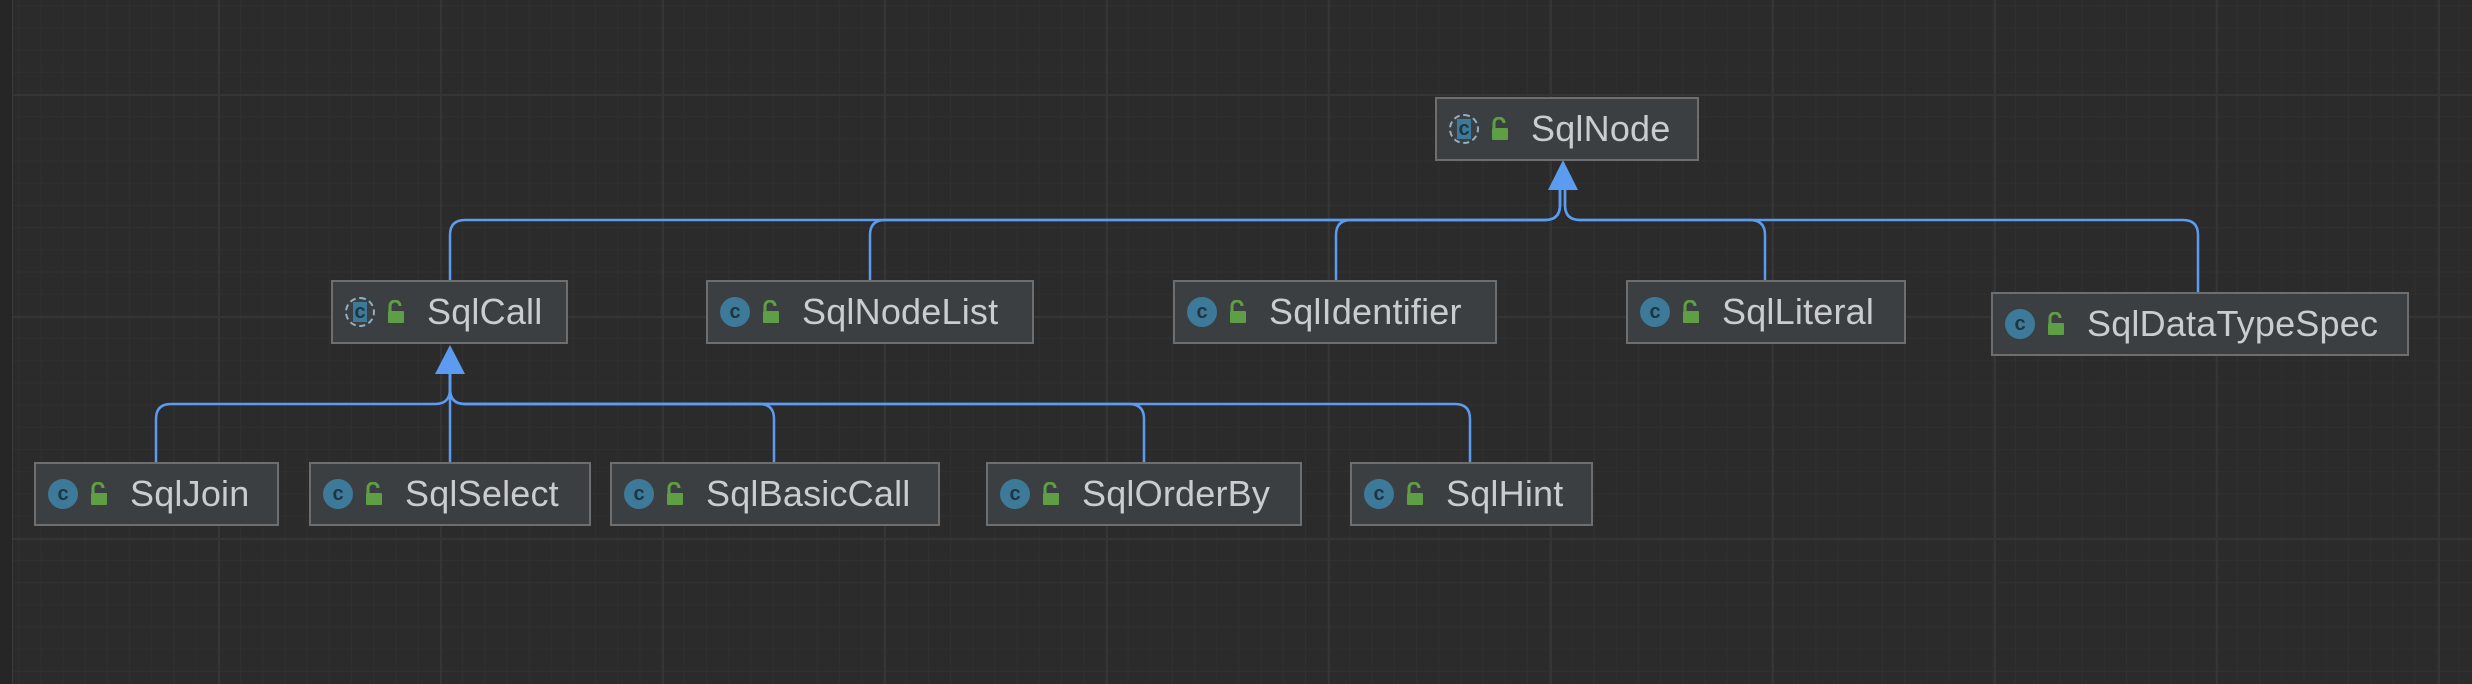 The image size is (2472, 684). I want to click on class-node-sqldatatypespec: c SqlDataTypeSpec, so click(2200, 324).